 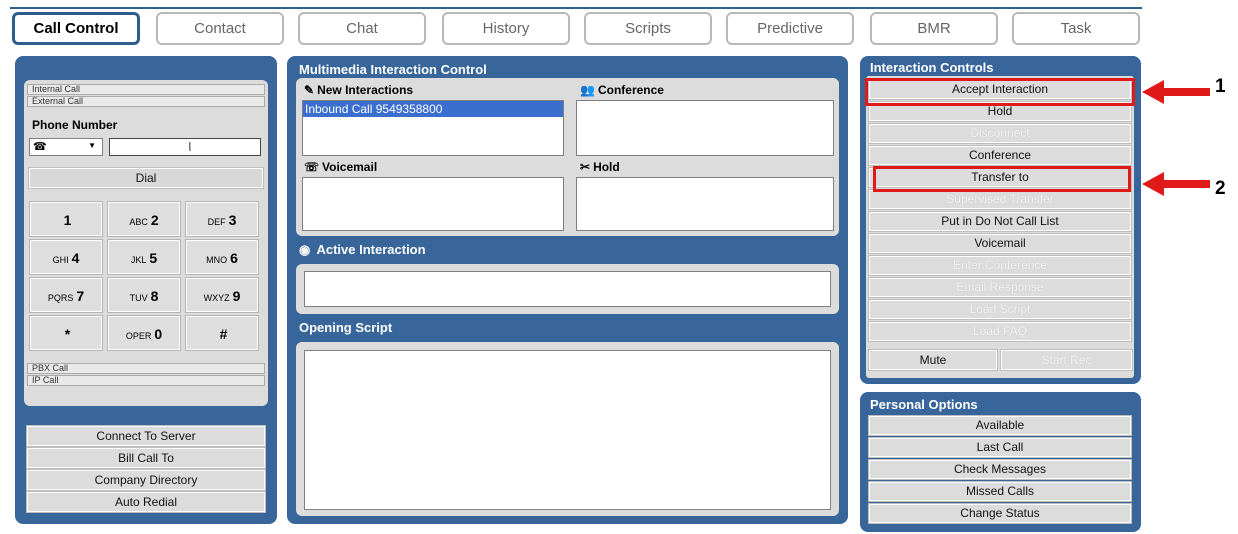 What do you see at coordinates (185, 147) in the screenshot?
I see `phone-number-input: I` at bounding box center [185, 147].